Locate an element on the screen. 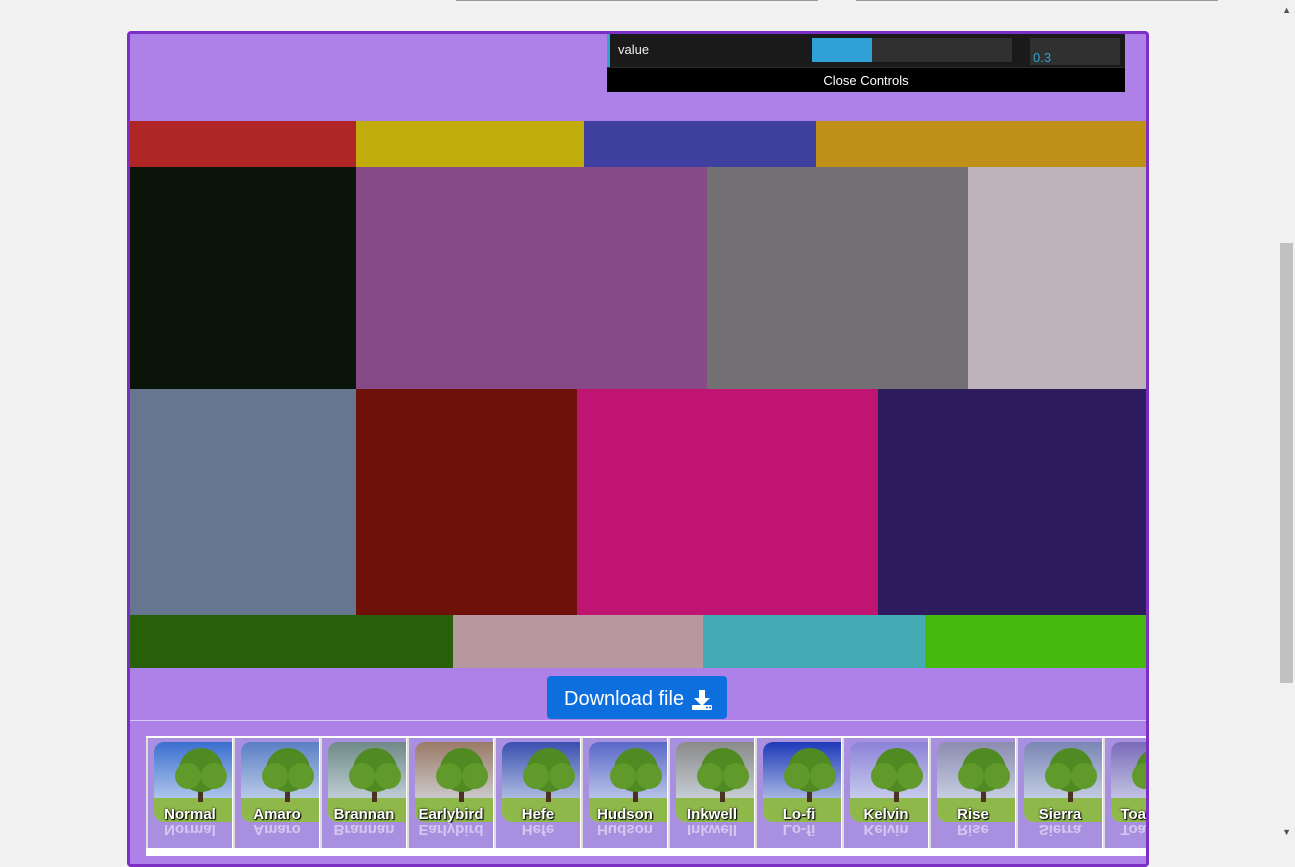 The image size is (1295, 867). controls-panel: value 0.3 Close Controls is located at coordinates (866, 63).